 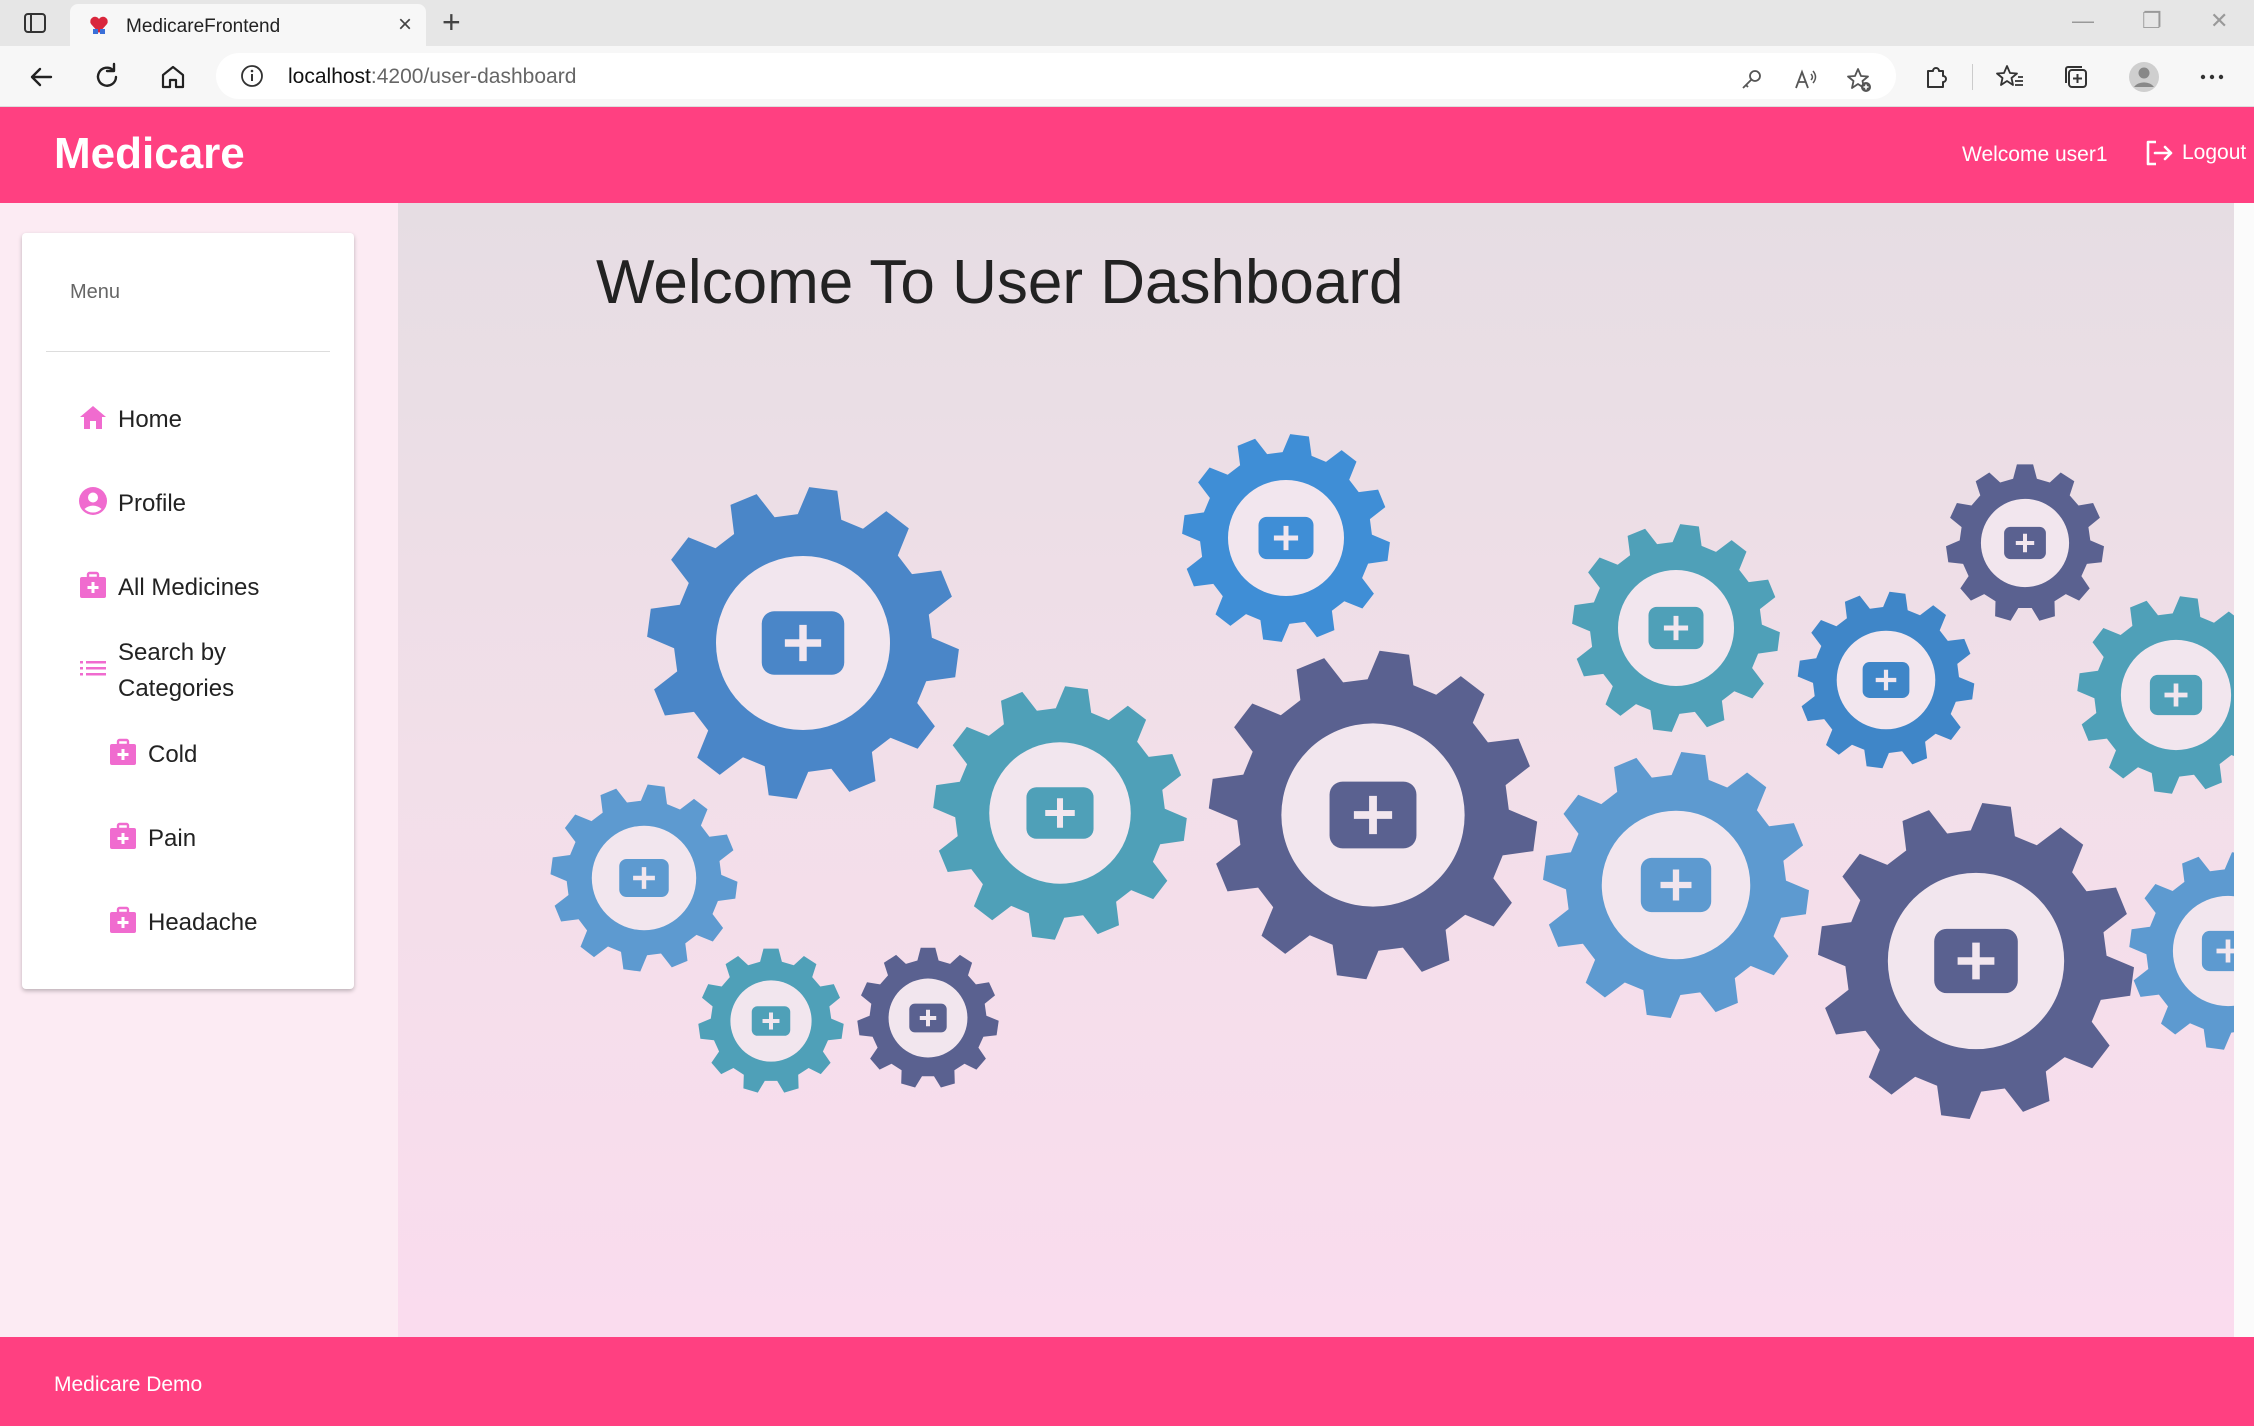 What do you see at coordinates (451, 22) in the screenshot?
I see `new-tab-icon: +` at bounding box center [451, 22].